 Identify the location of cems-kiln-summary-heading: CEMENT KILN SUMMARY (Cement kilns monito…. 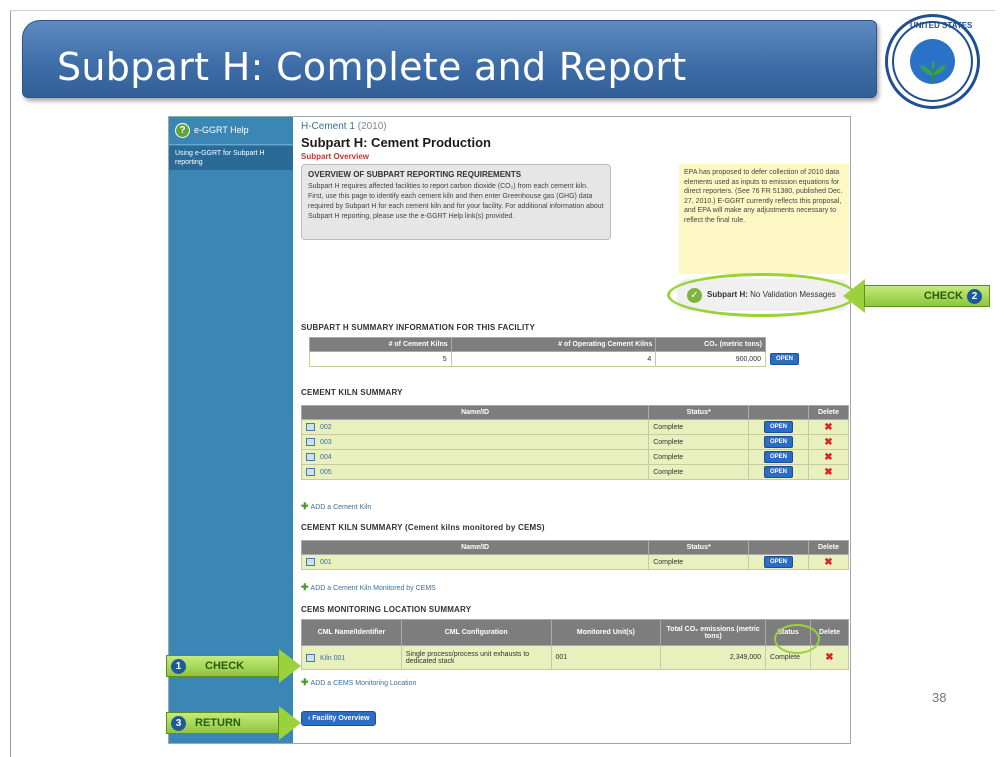
(423, 527).